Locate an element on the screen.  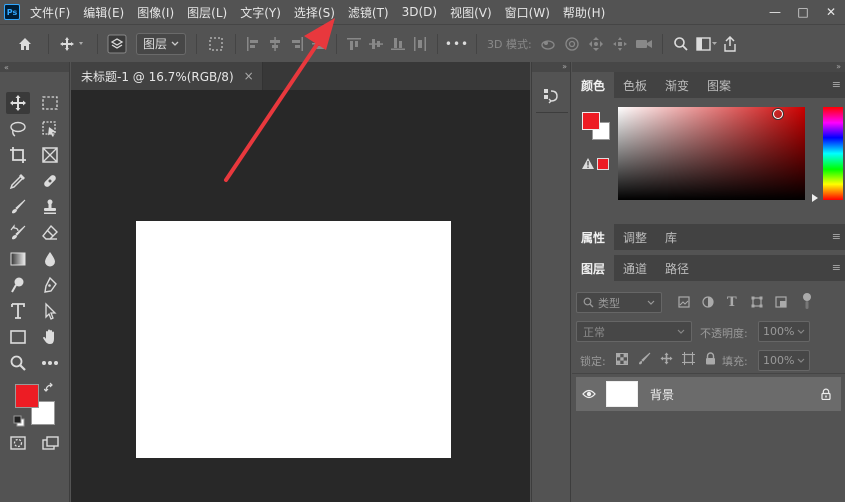
distribute-top-icon is located at coordinates (354, 44).